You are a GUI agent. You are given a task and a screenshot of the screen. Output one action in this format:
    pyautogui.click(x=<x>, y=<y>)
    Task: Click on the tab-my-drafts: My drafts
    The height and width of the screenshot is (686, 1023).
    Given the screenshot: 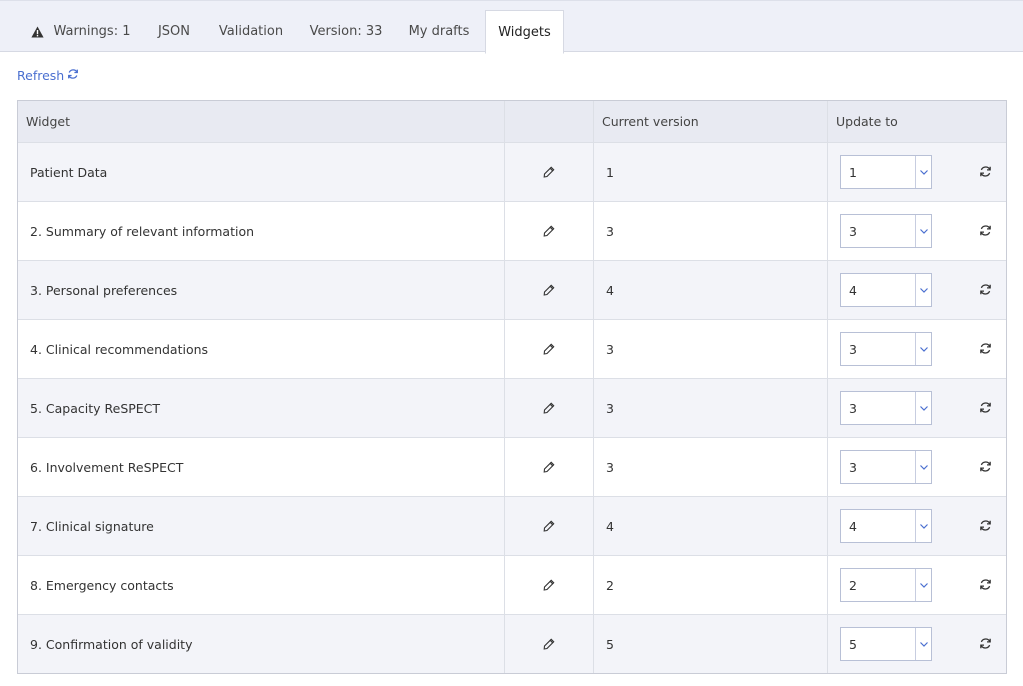 What is the action you would take?
    pyautogui.click(x=439, y=31)
    